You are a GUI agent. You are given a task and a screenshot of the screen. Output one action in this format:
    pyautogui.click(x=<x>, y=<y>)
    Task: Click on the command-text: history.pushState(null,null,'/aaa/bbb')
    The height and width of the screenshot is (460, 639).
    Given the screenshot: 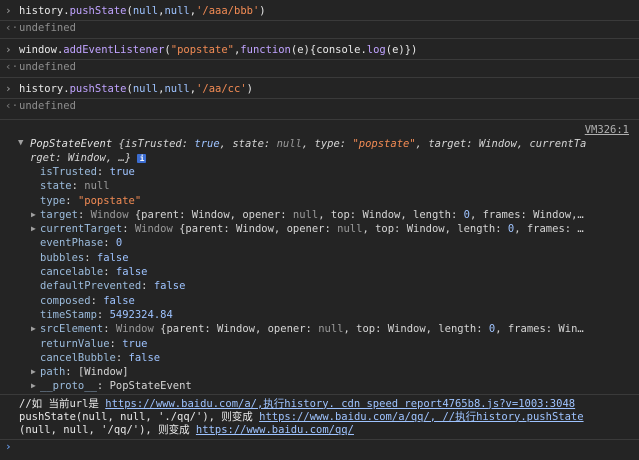 What is the action you would take?
    pyautogui.click(x=142, y=11)
    